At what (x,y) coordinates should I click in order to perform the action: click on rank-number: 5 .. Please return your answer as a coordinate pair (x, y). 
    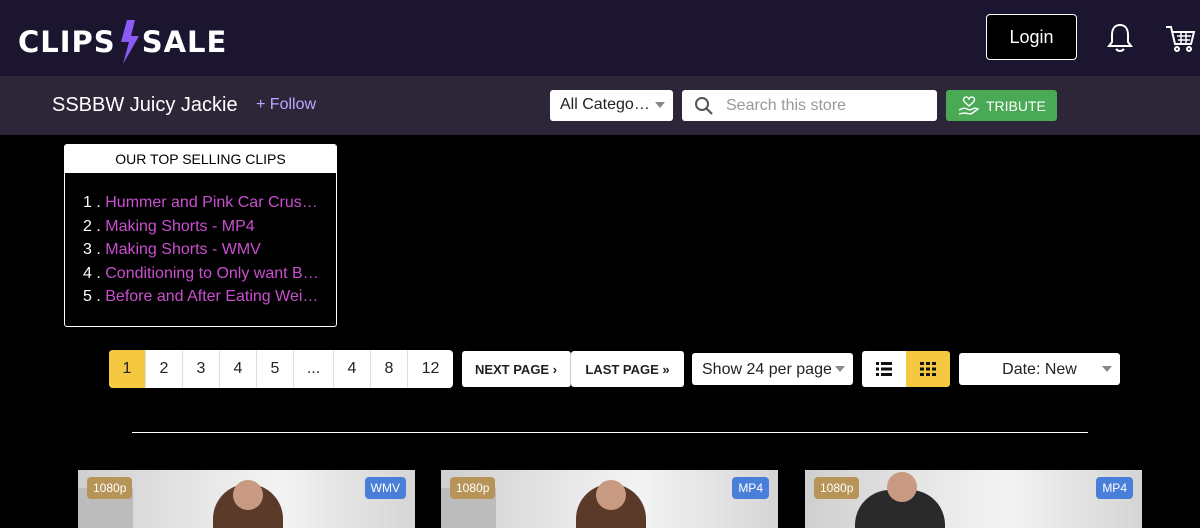
    Looking at the image, I should click on (92, 296).